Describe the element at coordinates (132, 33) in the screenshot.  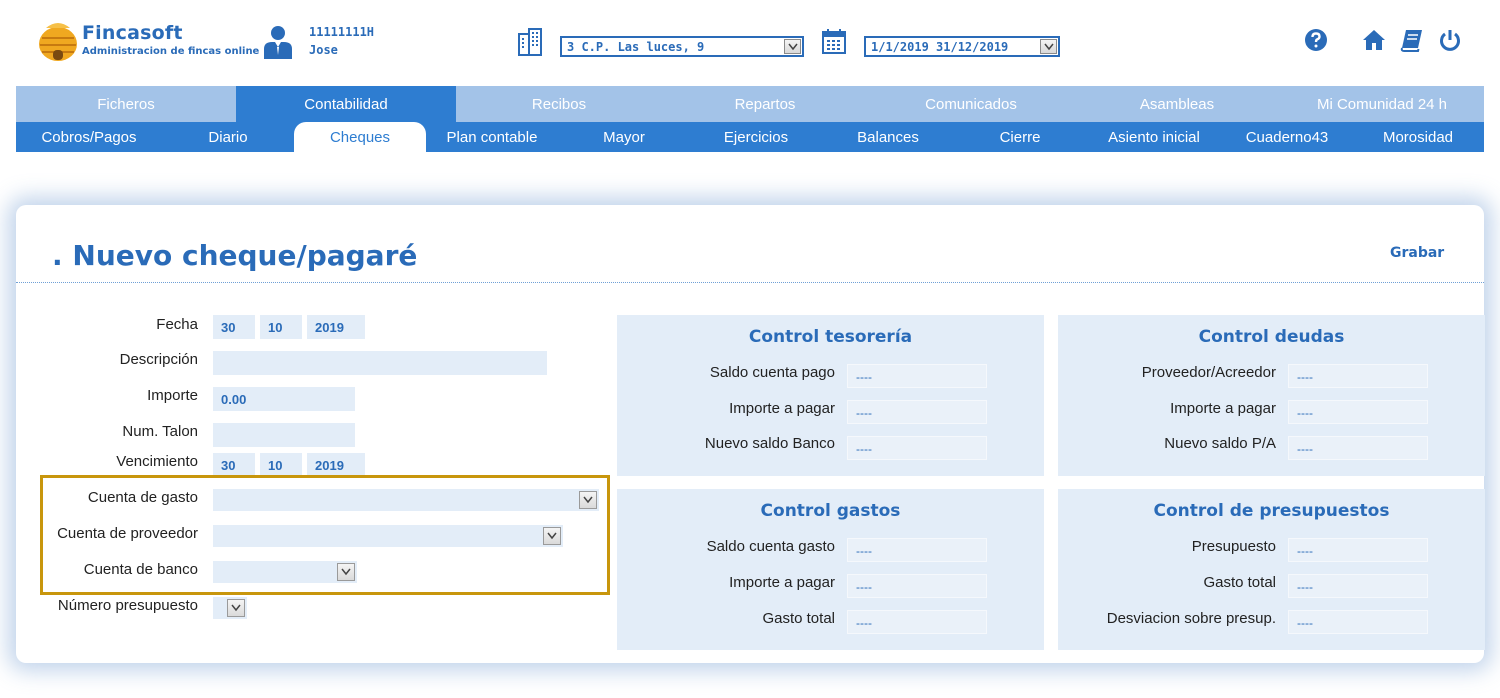
I see `brand-name: Fincasoft` at that location.